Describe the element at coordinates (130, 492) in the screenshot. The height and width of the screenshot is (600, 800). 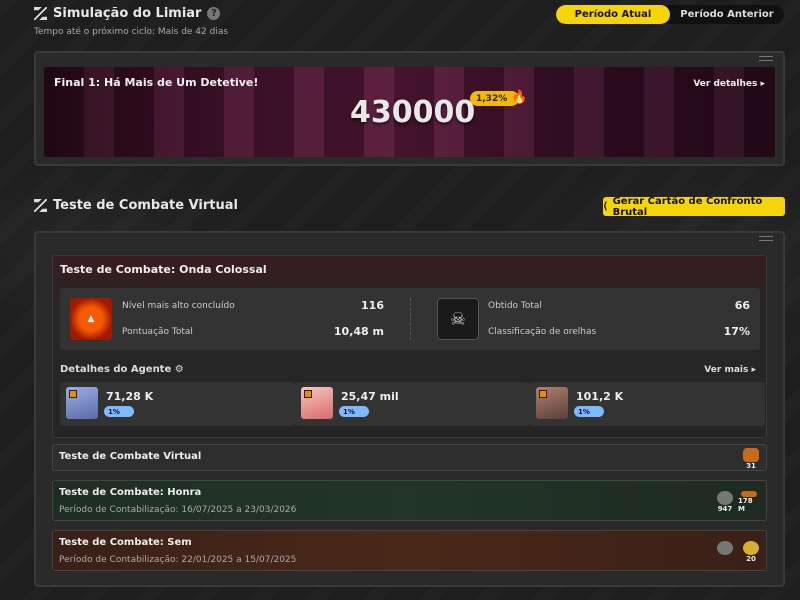
I see `row-title: Teste de Combate: Honra` at that location.